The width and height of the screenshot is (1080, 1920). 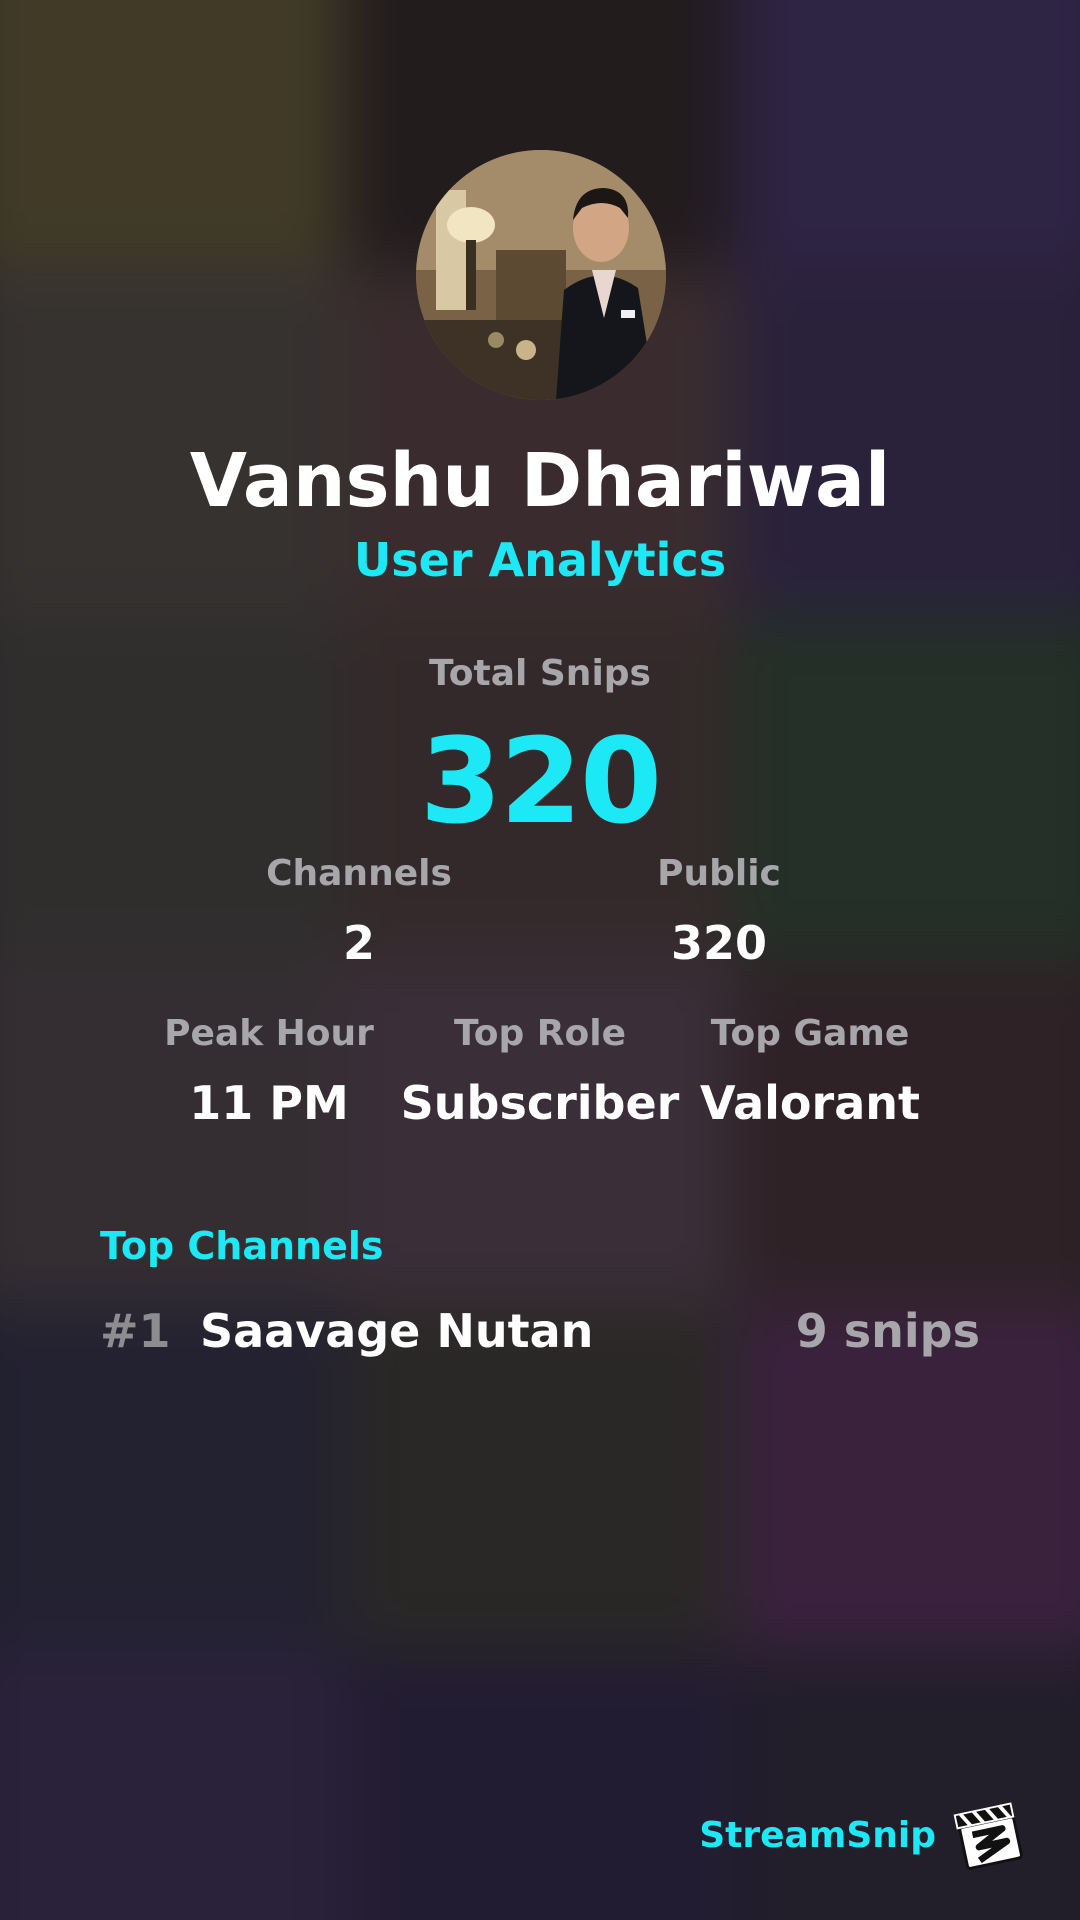 I want to click on user-name: Vanshu Dhariwal, so click(x=540, y=481).